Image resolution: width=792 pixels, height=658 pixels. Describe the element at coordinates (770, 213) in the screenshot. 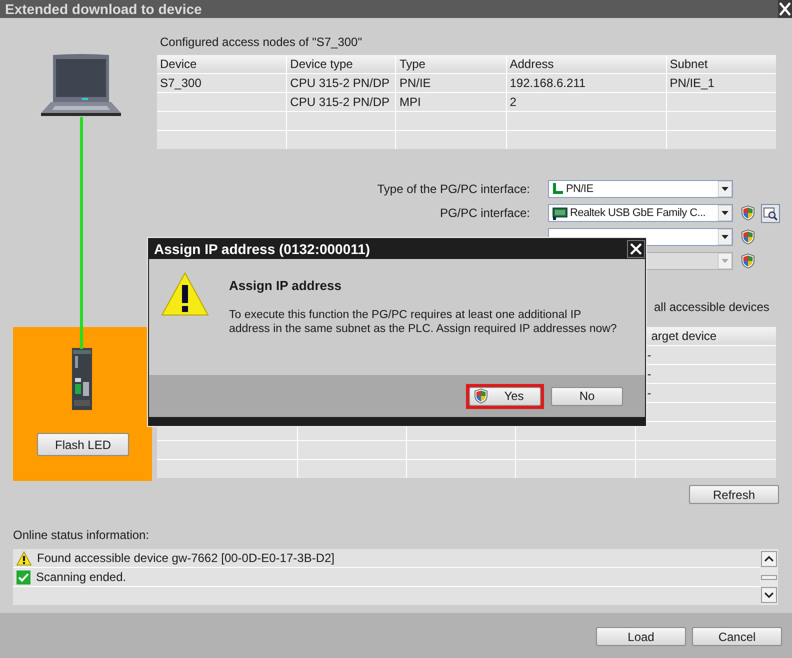

I see `search-button-icon` at that location.